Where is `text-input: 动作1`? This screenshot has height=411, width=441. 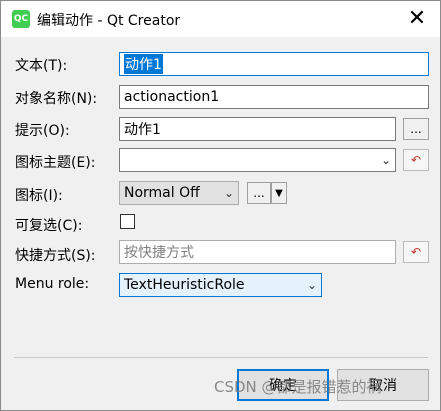 text-input: 动作1 is located at coordinates (274, 64).